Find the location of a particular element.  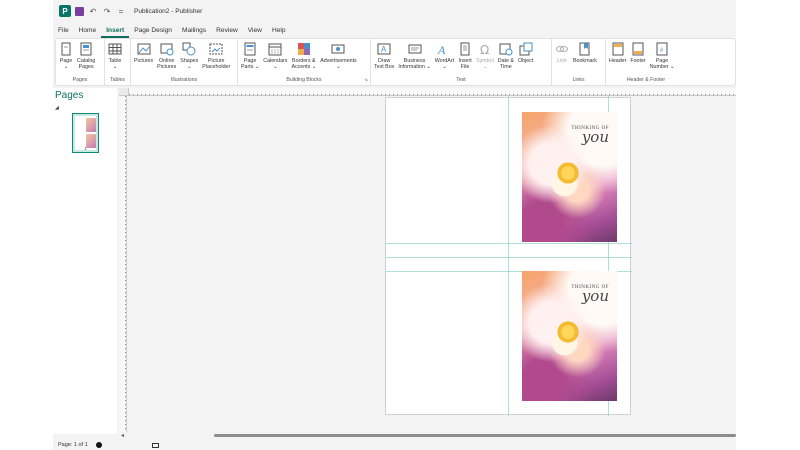

vertical-ruler is located at coordinates (123, 265).